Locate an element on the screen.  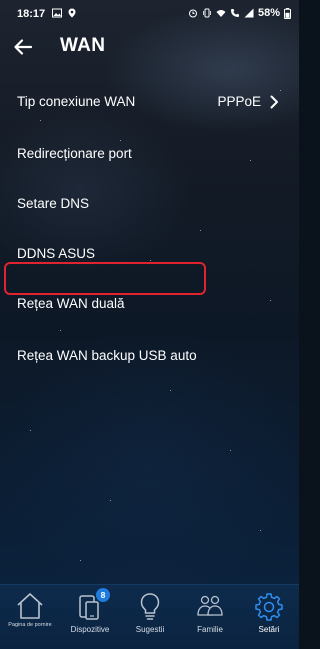
menu-item-label: Tip conexiune WAN is located at coordinates (76, 101).